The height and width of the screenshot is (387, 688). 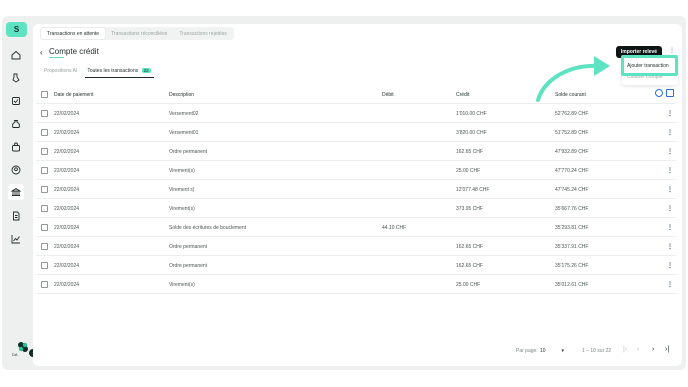 I want to click on first-page-button: |‹, so click(x=625, y=349).